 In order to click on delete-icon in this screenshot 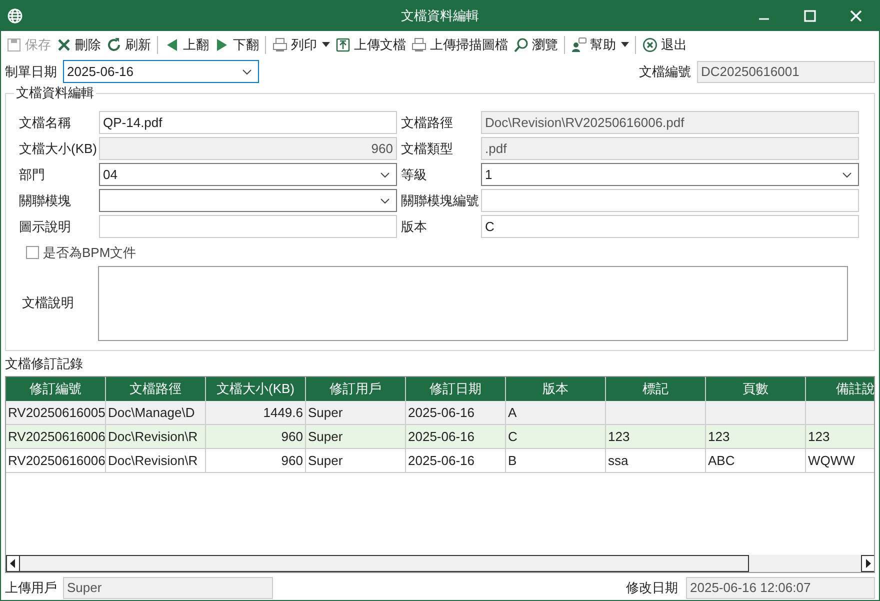, I will do `click(64, 44)`.